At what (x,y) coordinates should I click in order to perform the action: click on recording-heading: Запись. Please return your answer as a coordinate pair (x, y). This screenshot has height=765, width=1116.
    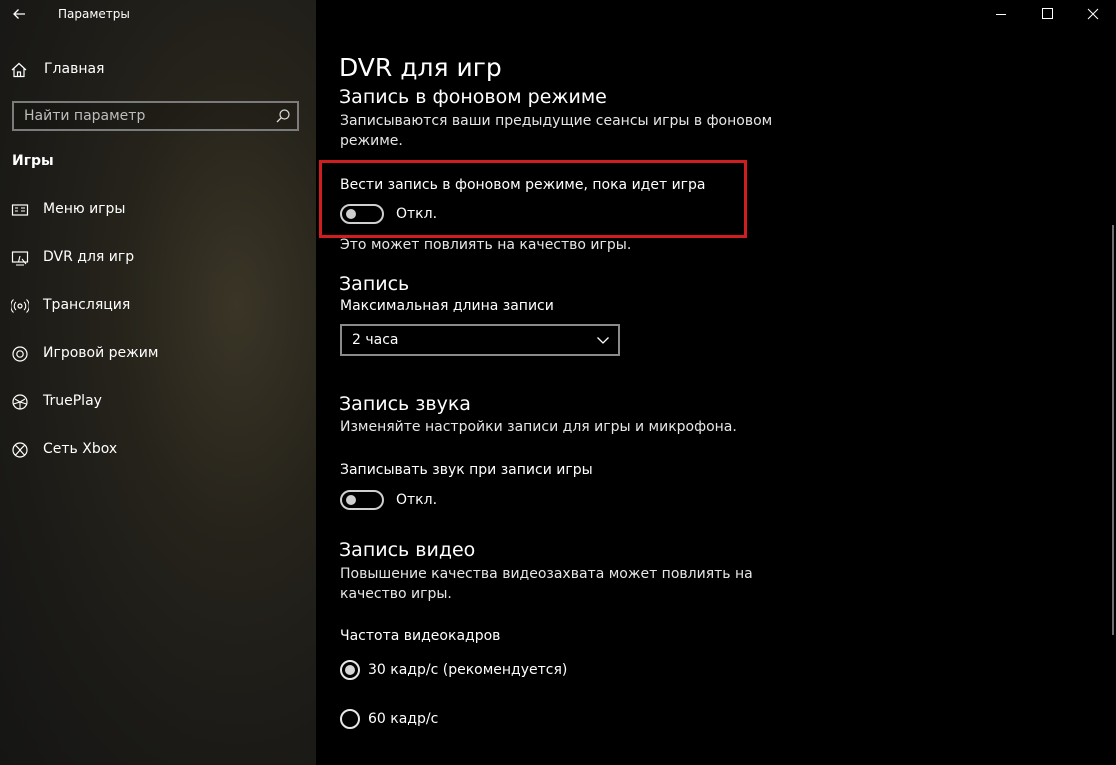
    Looking at the image, I should click on (374, 284).